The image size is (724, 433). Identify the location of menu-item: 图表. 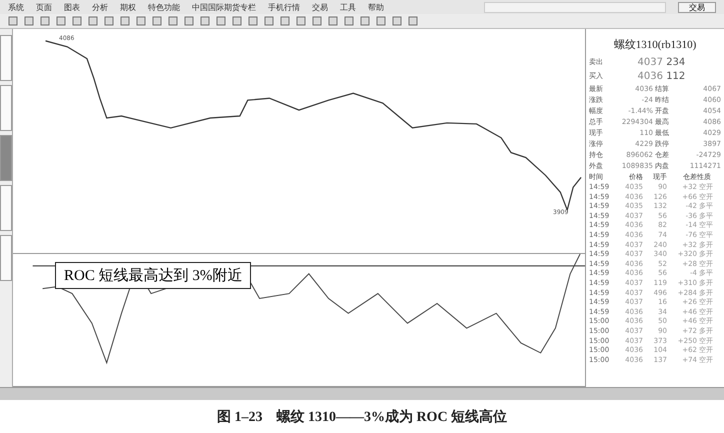
(72, 7).